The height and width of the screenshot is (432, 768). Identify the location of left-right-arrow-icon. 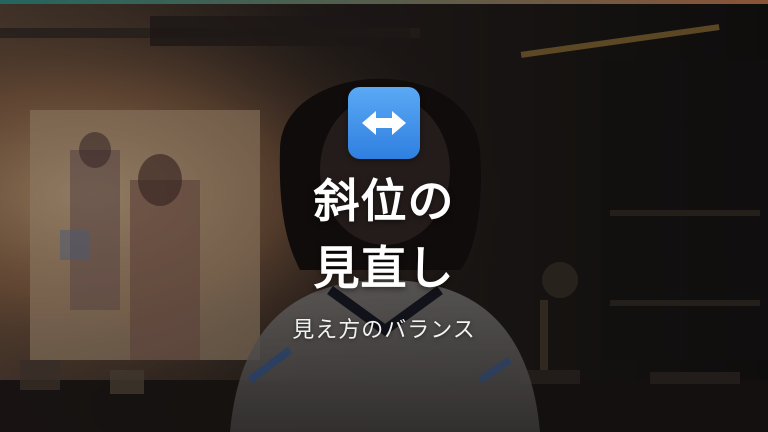
(384, 123).